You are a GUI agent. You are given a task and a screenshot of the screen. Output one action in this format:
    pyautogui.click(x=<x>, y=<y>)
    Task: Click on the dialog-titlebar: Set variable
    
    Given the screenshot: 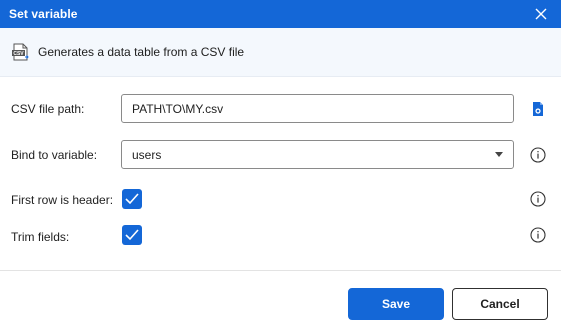 What is the action you would take?
    pyautogui.click(x=280, y=14)
    